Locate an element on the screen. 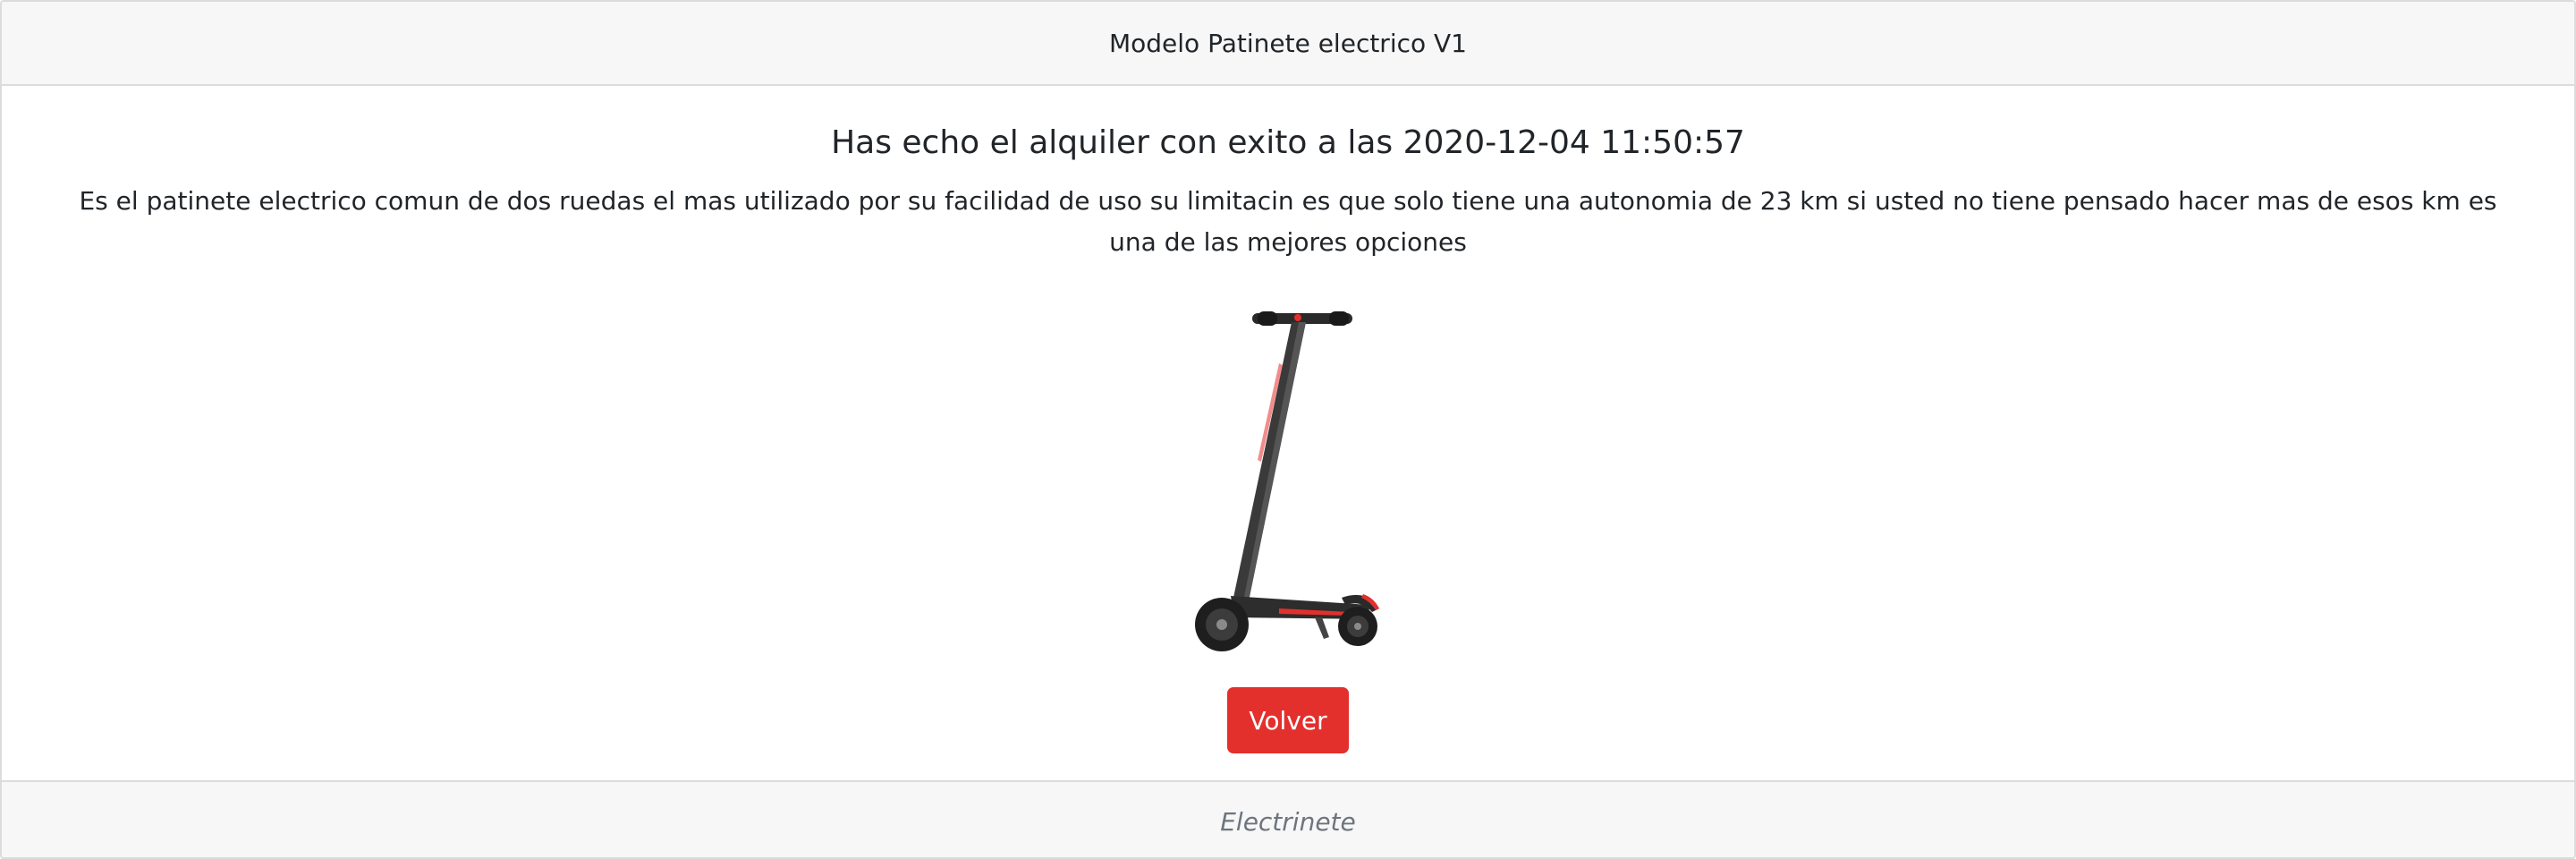 This screenshot has height=859, width=2576. card-footer: Electrinete is located at coordinates (1288, 818).